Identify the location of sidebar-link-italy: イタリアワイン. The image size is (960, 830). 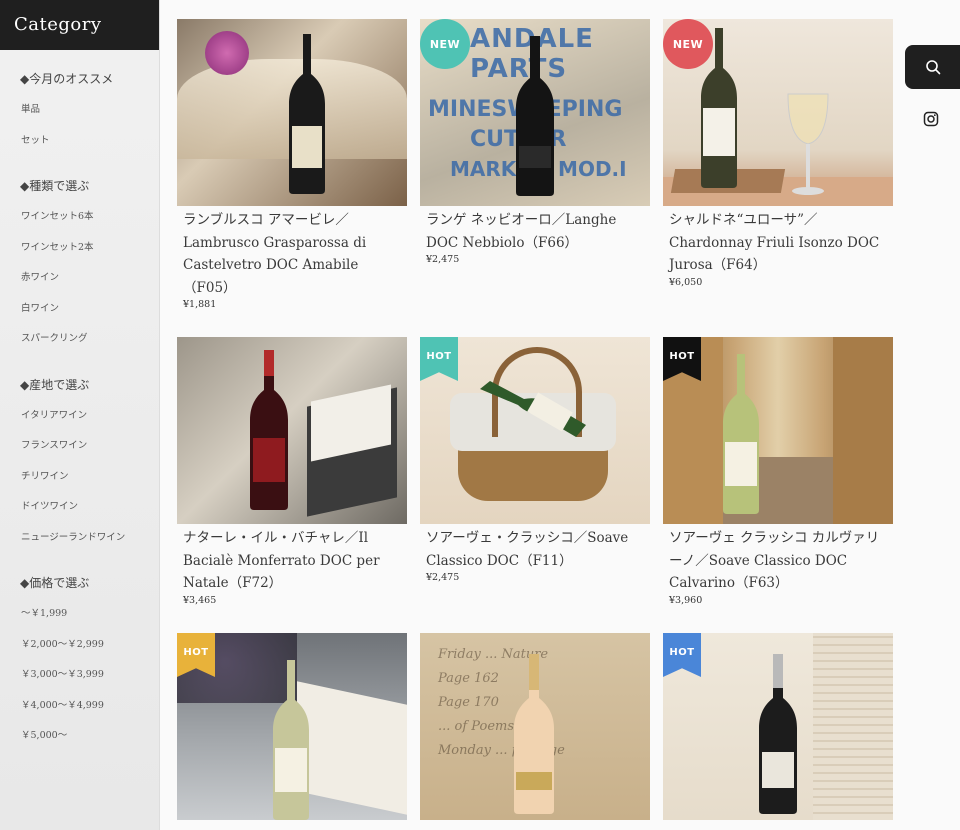
(79, 421).